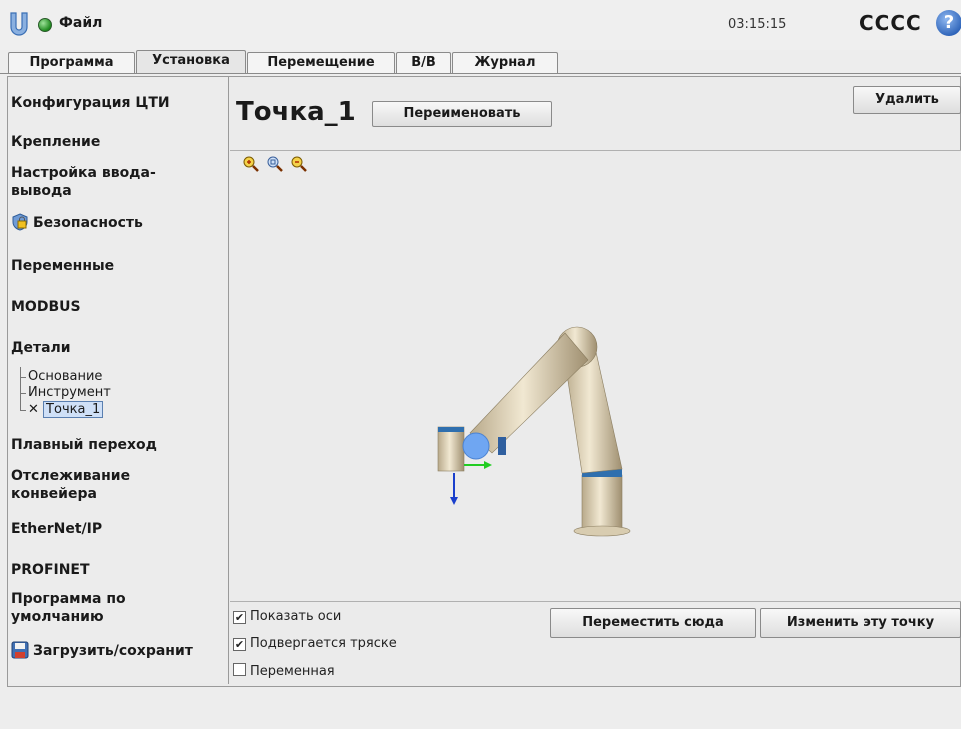 This screenshot has width=961, height=729. I want to click on sidebar-item-mounting: Крепление, so click(55, 142).